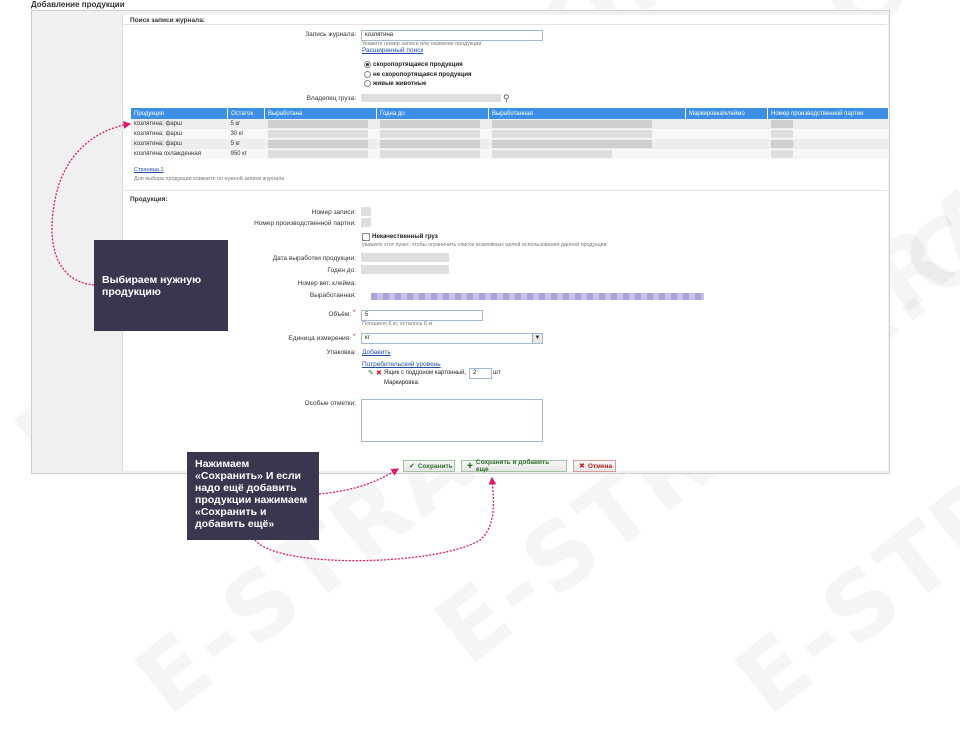 The height and width of the screenshot is (735, 960). What do you see at coordinates (91, 203) in the screenshot?
I see `arrow-to-table` at bounding box center [91, 203].